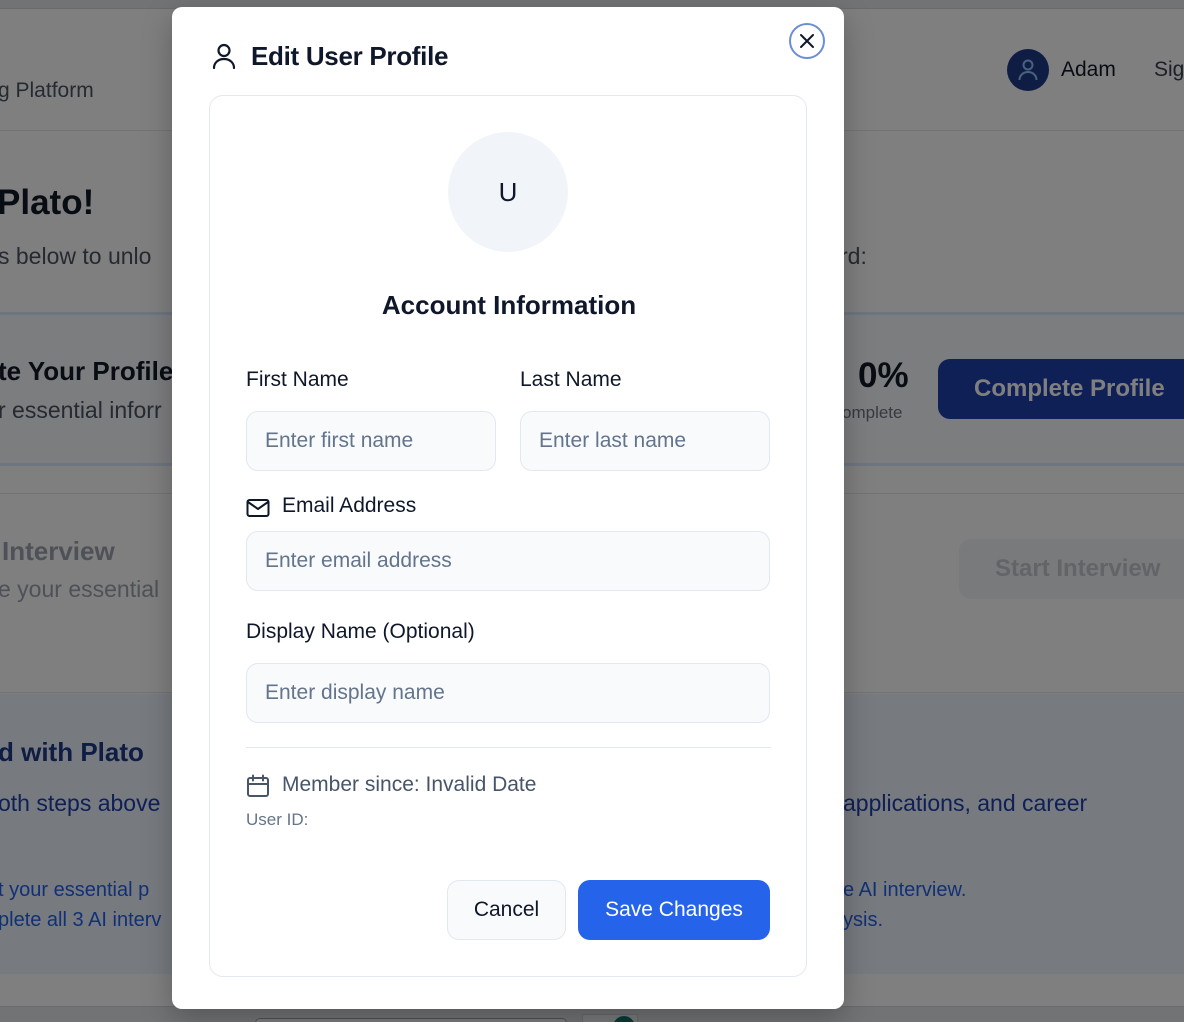 The image size is (1184, 1022). I want to click on member-since-text: Member since: Invalid Date, so click(409, 784).